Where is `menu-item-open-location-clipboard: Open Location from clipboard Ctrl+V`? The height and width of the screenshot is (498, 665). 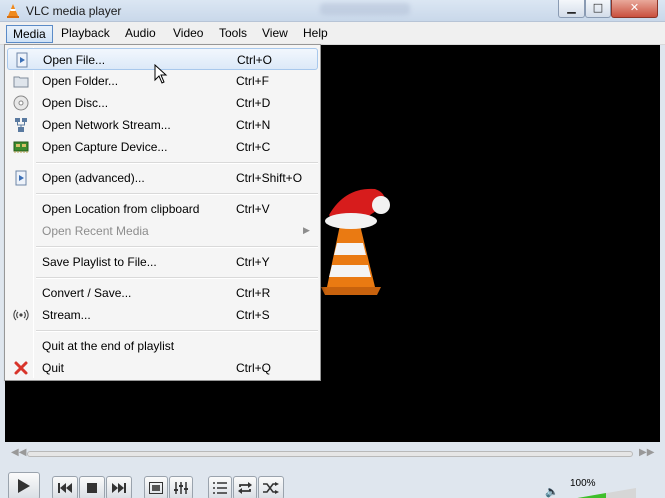 menu-item-open-location-clipboard: Open Location from clipboard Ctrl+V is located at coordinates (162, 209).